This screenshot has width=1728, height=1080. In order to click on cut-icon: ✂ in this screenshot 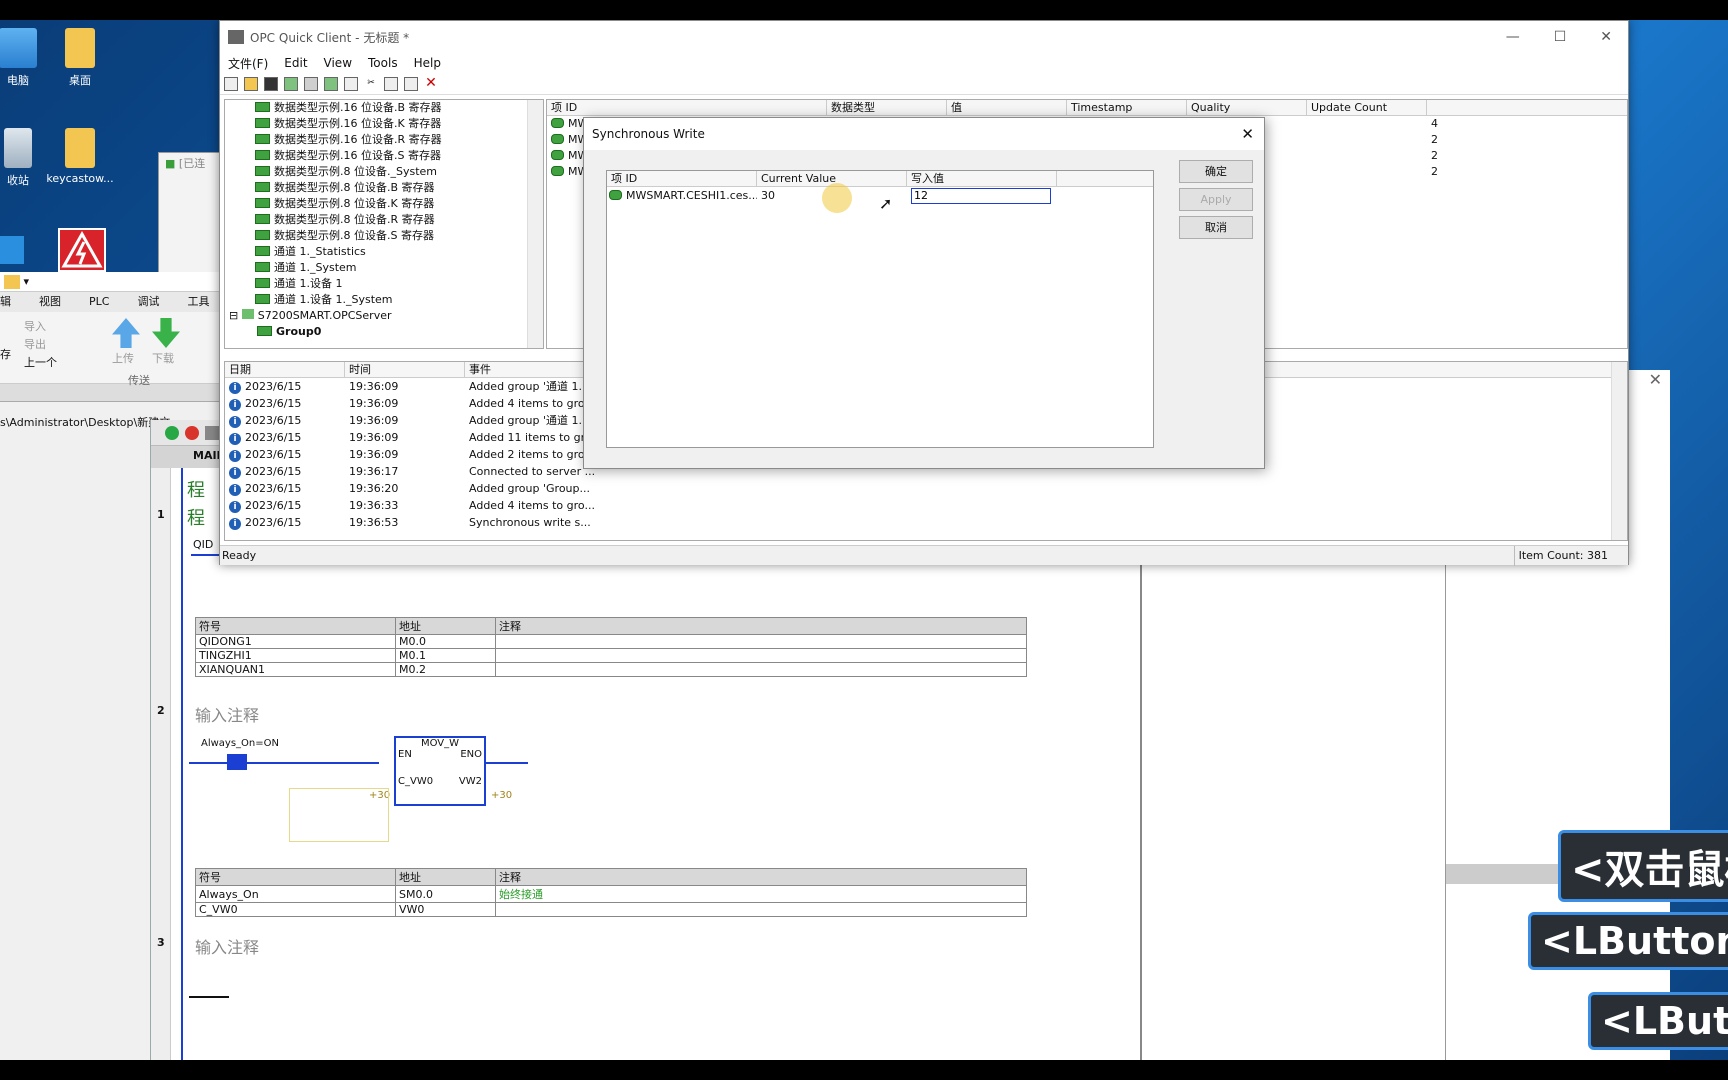, I will do `click(371, 84)`.